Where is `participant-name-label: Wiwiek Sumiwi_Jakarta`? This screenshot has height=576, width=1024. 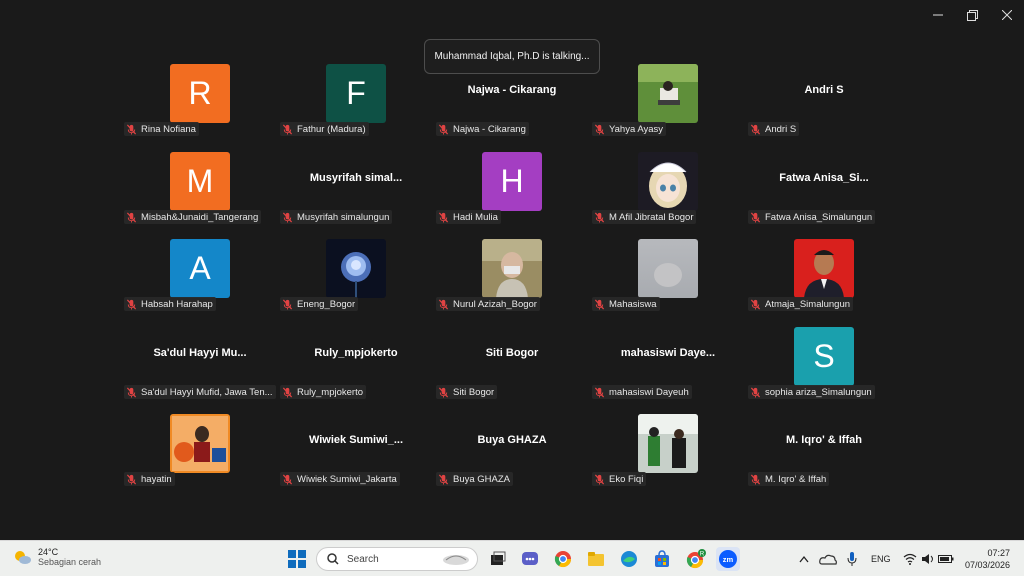 participant-name-label: Wiwiek Sumiwi_Jakarta is located at coordinates (347, 479).